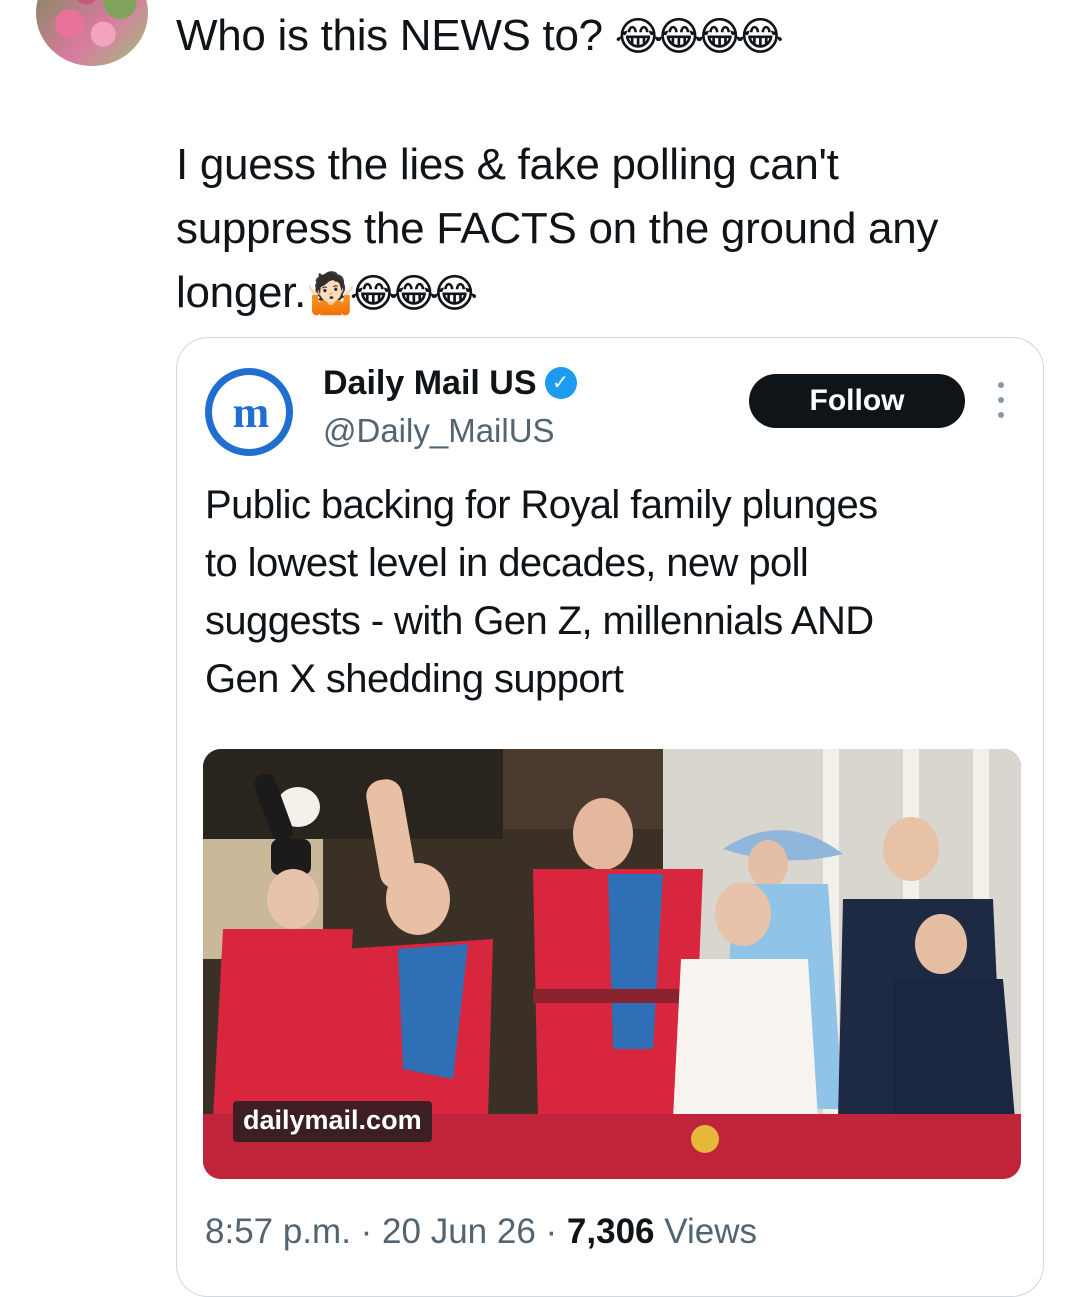 This screenshot has width=1079, height=1297. Describe the element at coordinates (278, 1231) in the screenshot. I see `tweet-time: 8:57 p.m.` at that location.